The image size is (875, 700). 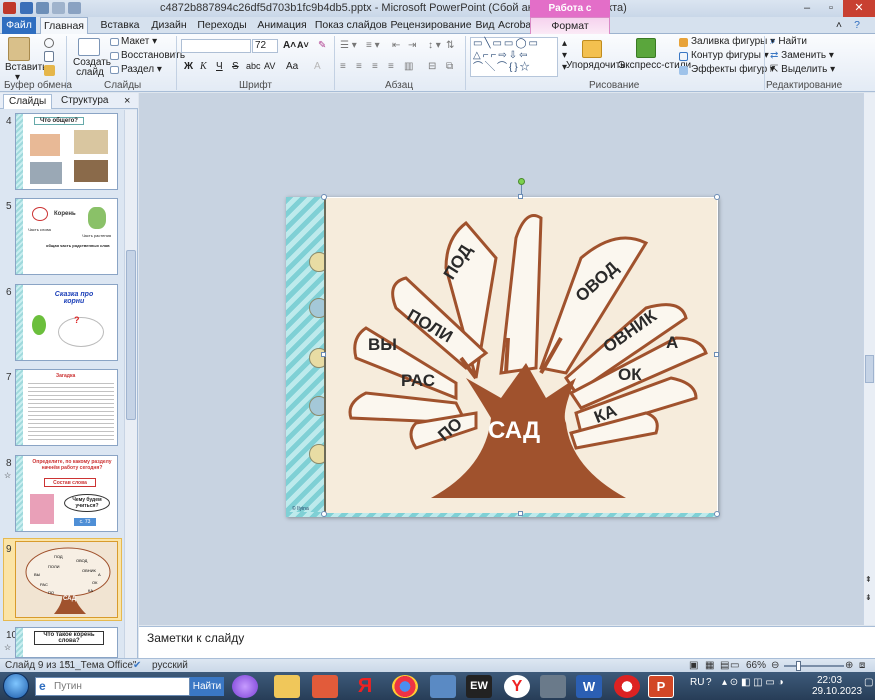 I want to click on cut-icon, so click(x=49, y=43).